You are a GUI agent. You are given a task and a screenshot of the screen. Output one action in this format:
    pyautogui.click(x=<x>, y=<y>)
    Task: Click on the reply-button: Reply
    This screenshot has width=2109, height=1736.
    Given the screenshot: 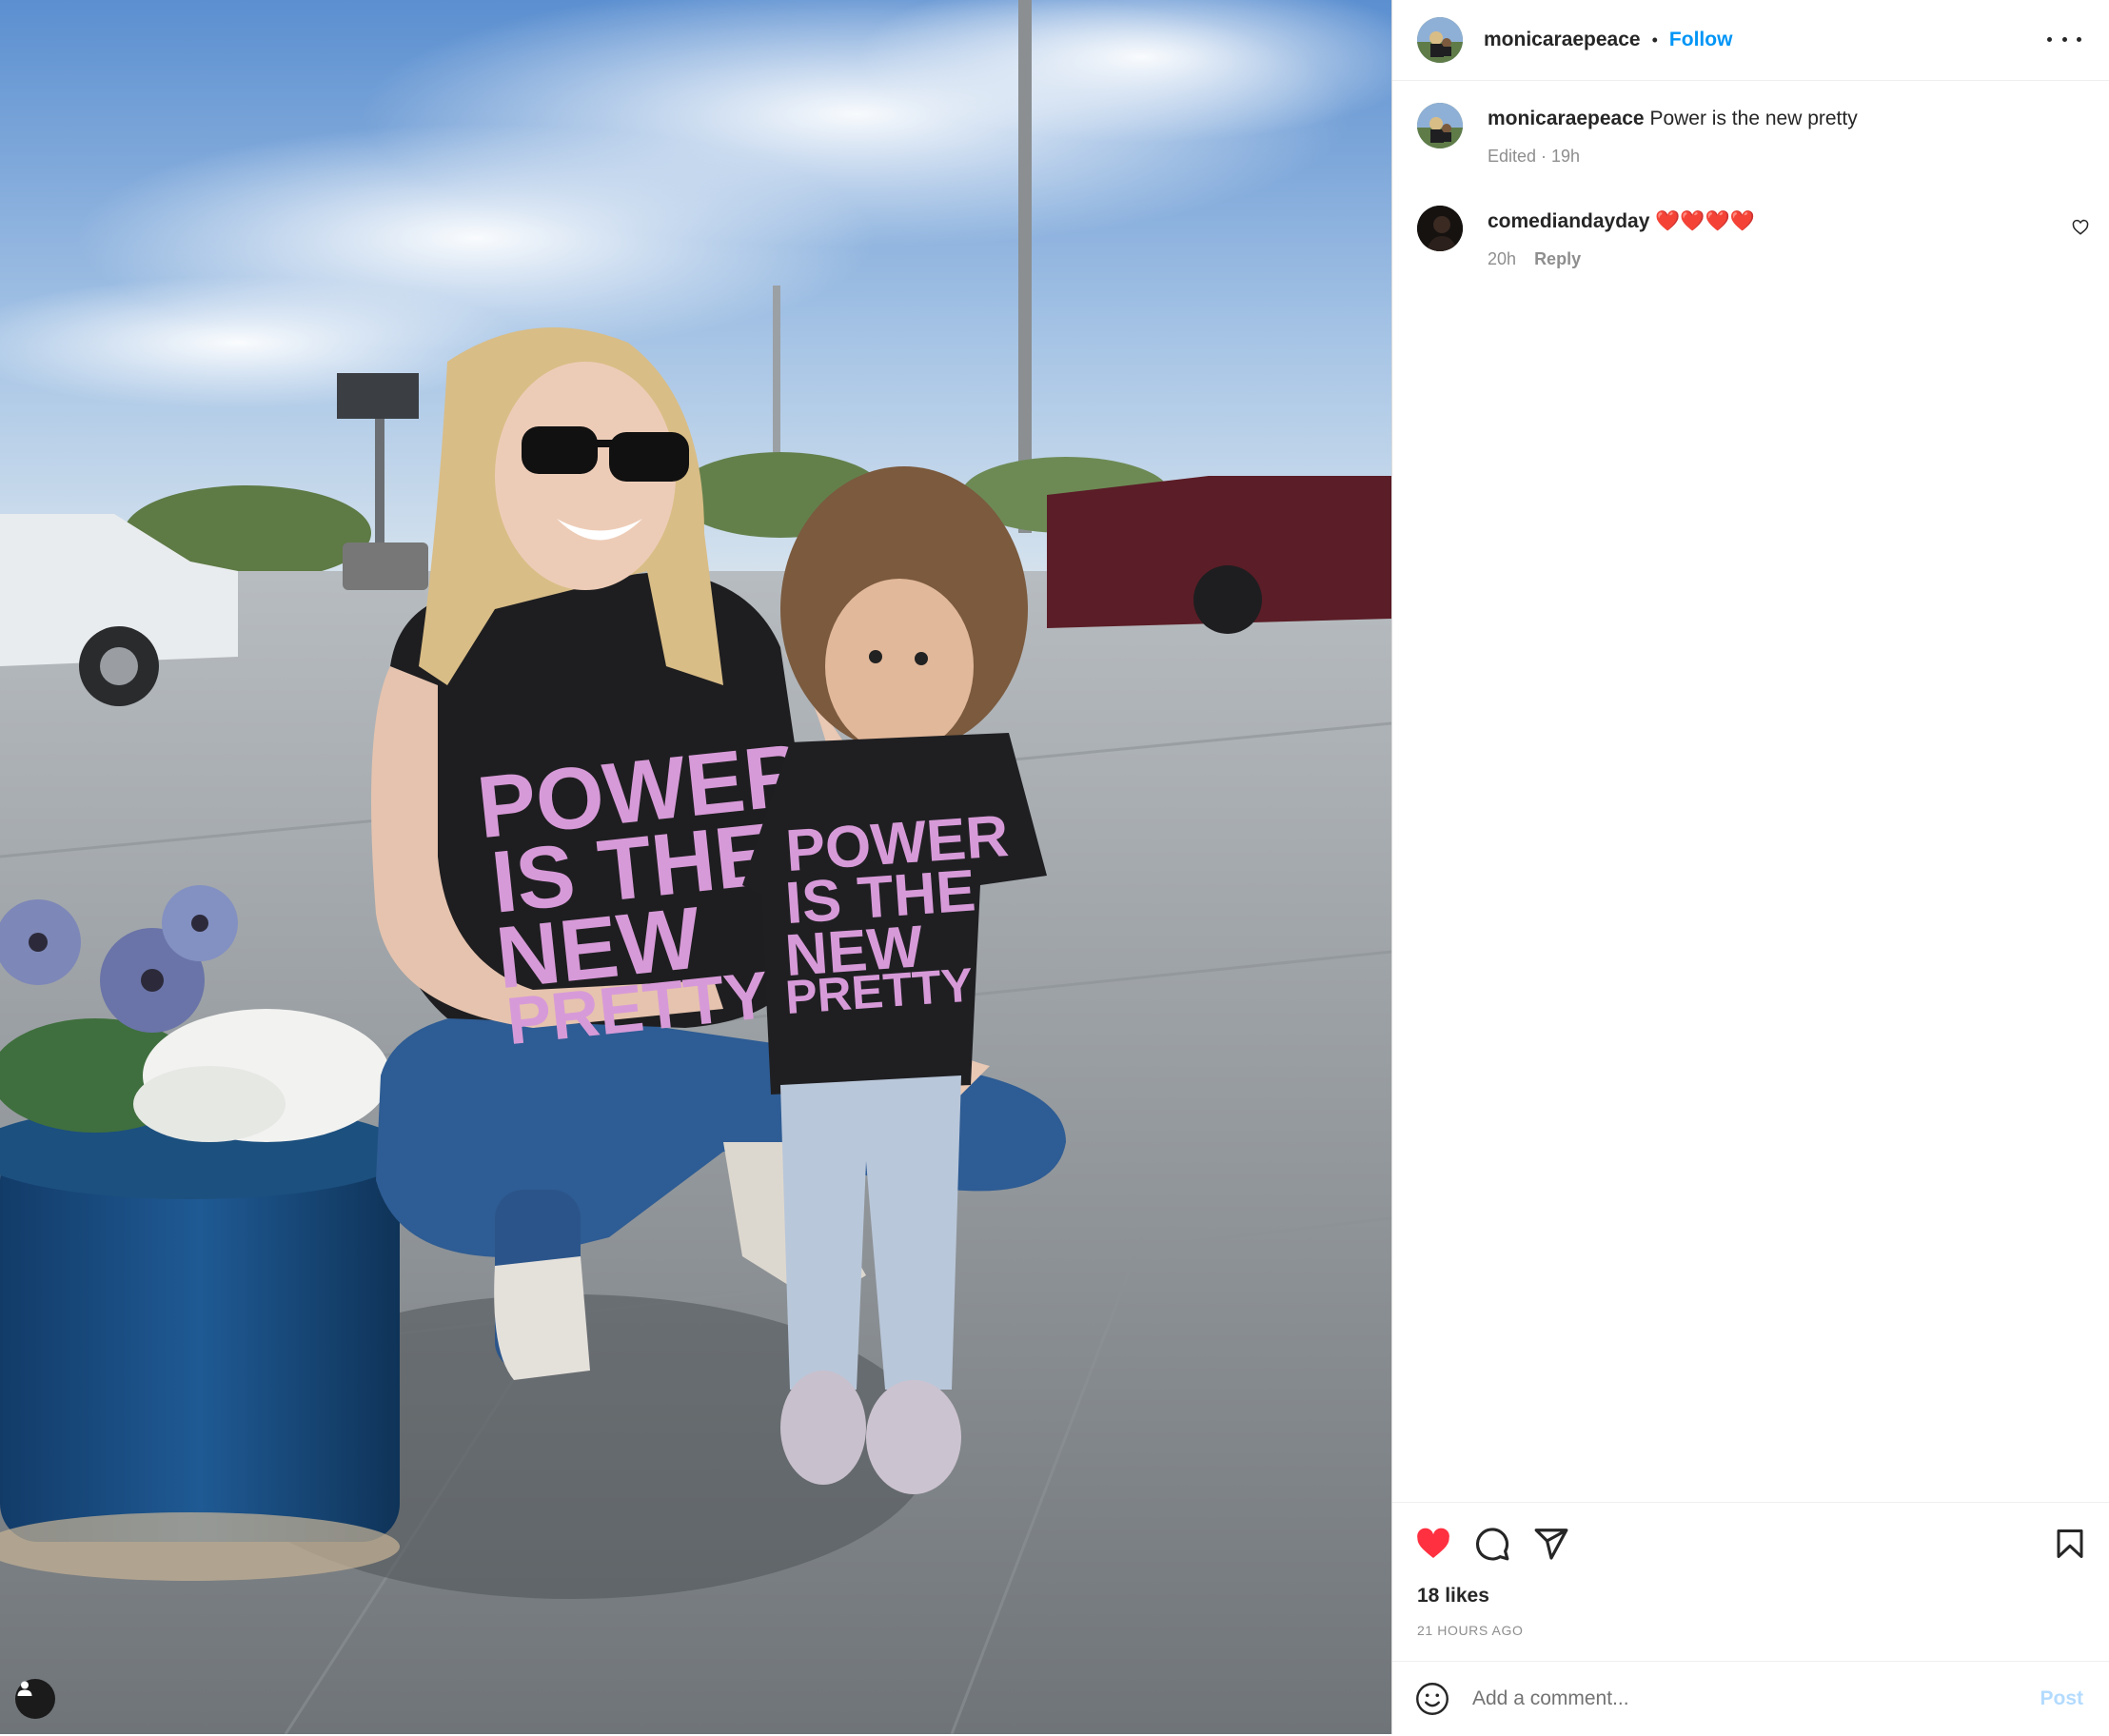 What is the action you would take?
    pyautogui.click(x=1557, y=258)
    